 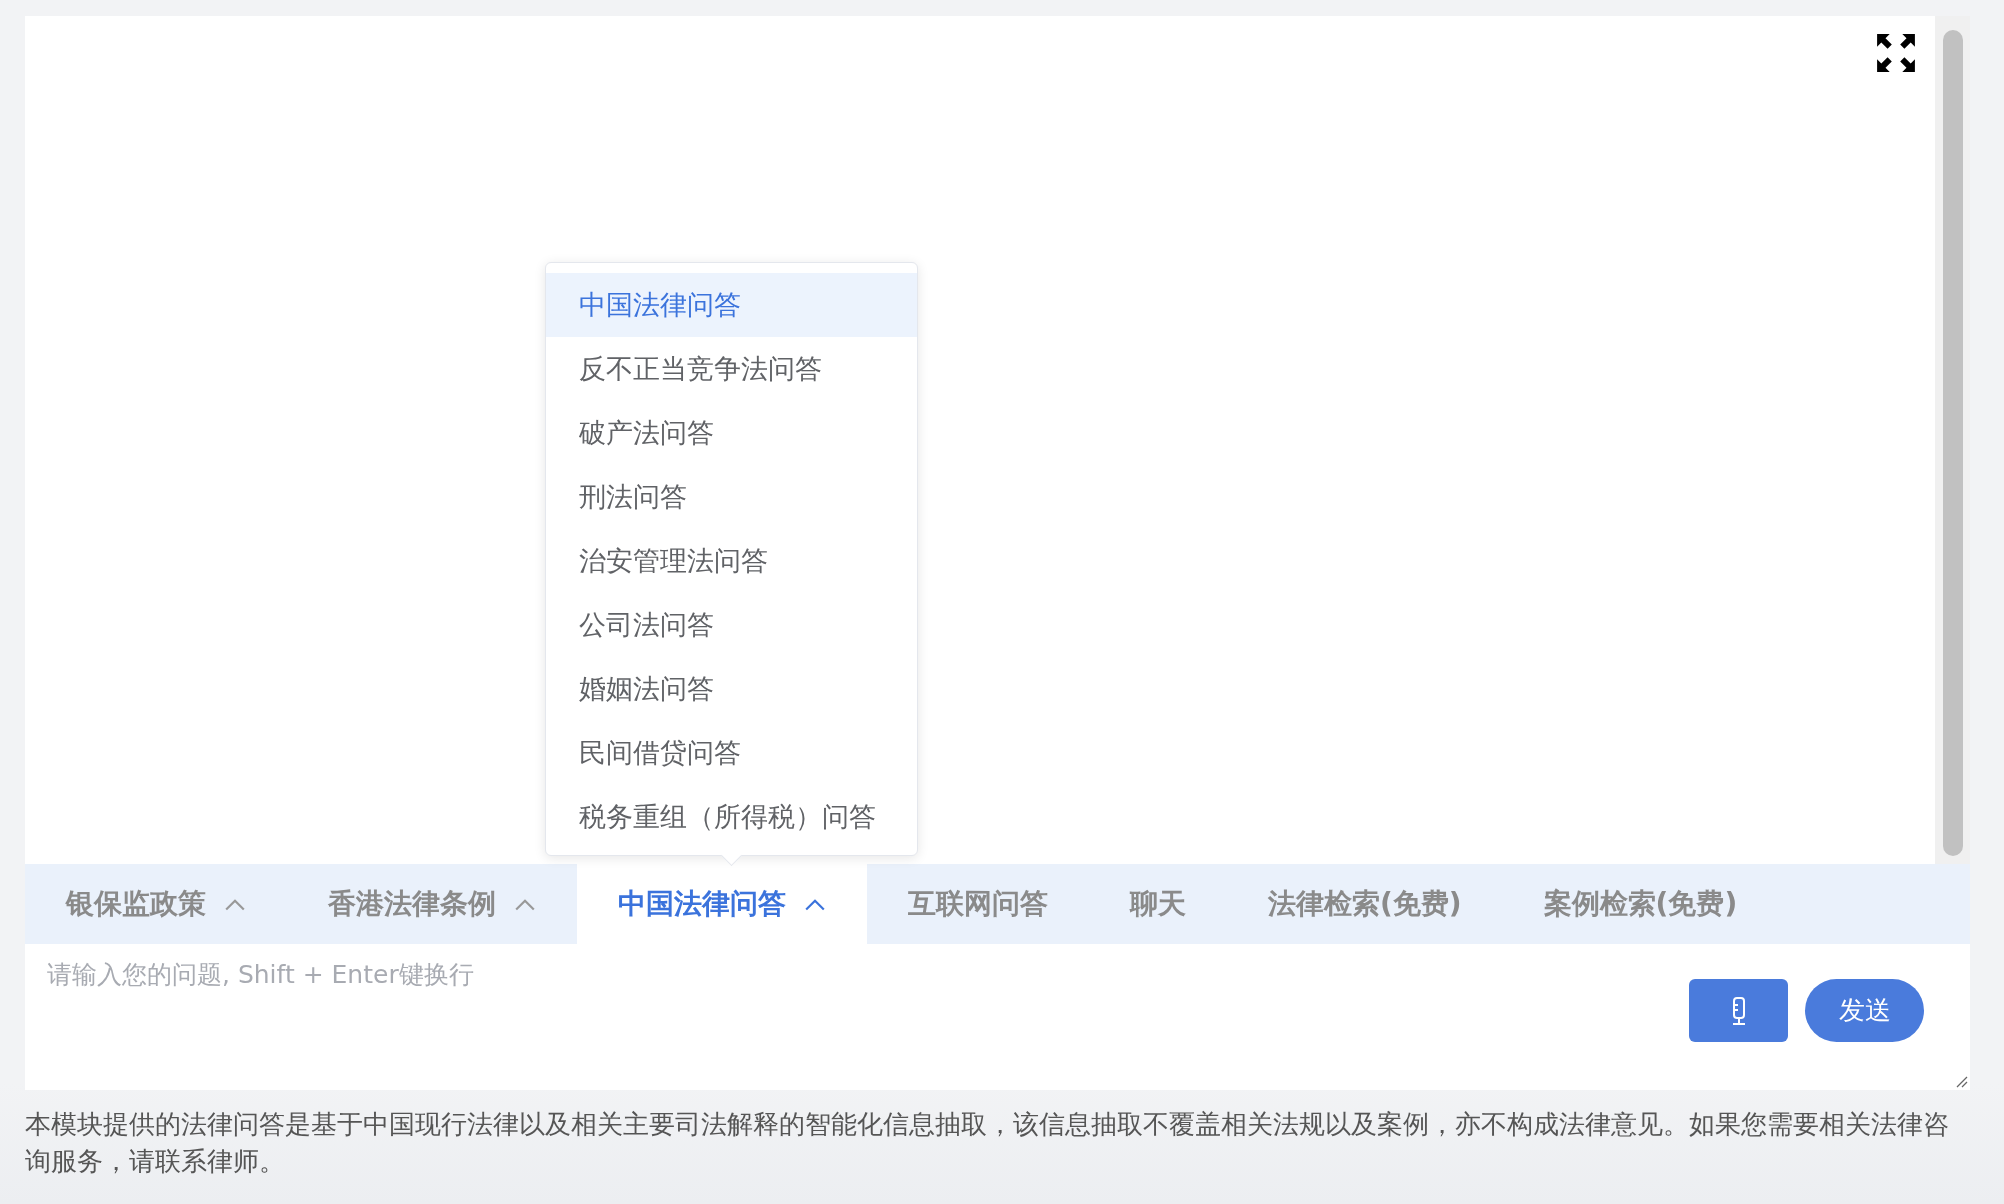 I want to click on menu-item: 治安管理法问答, so click(x=731, y=561).